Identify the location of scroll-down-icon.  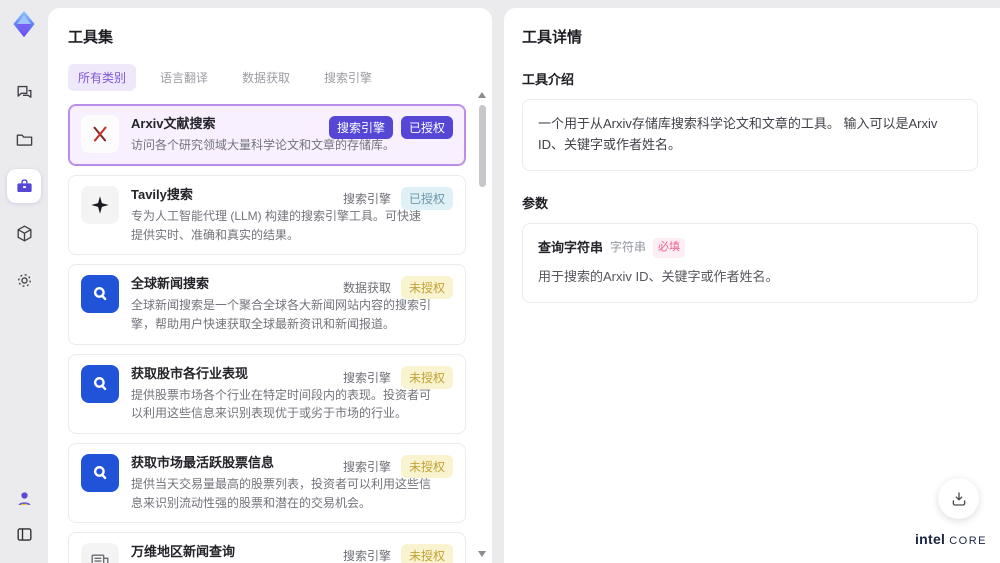
(482, 554).